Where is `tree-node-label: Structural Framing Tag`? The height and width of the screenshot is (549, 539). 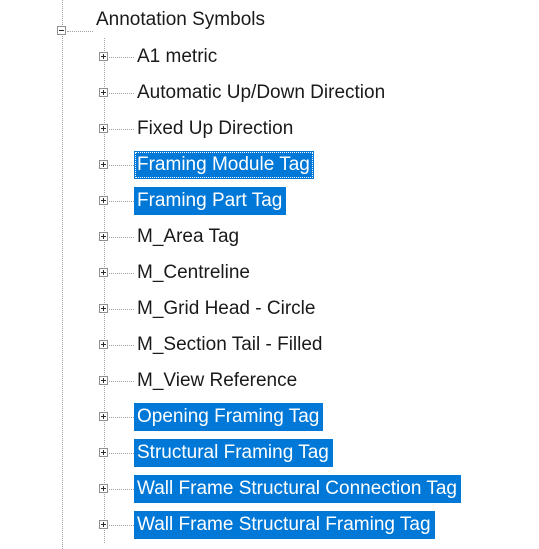 tree-node-label: Structural Framing Tag is located at coordinates (233, 453).